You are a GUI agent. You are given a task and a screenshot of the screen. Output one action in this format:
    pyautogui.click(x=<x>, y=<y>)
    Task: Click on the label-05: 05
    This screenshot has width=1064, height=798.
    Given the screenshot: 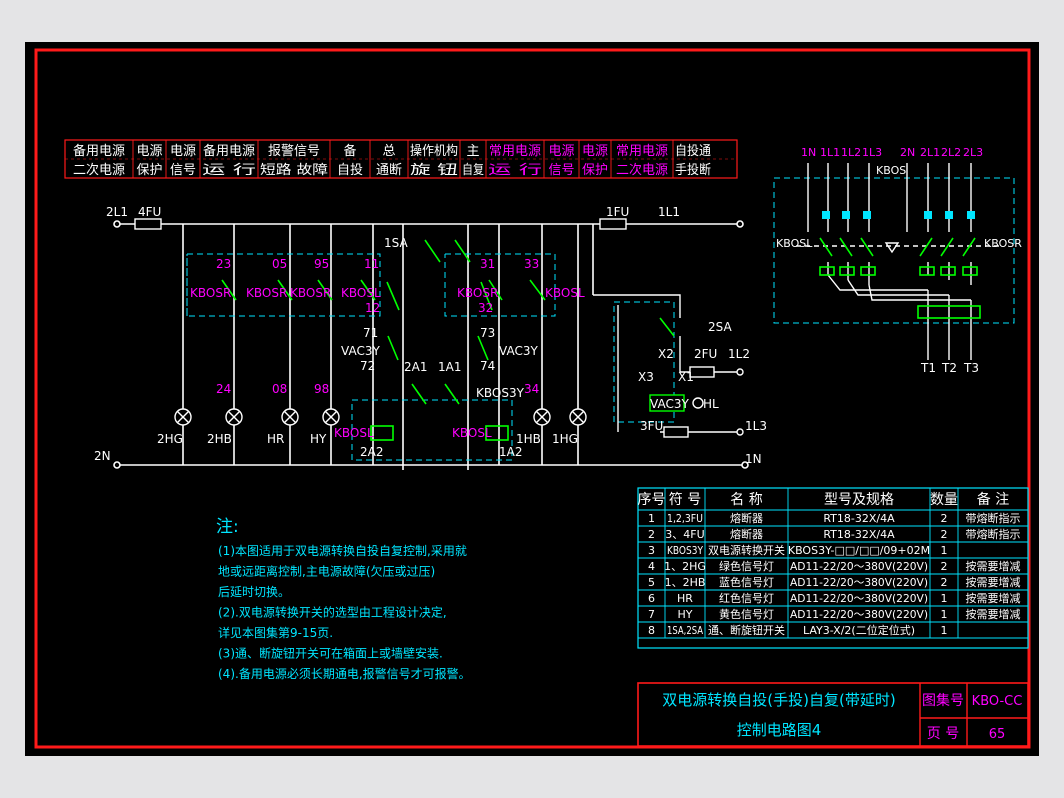 What is the action you would take?
    pyautogui.click(x=279, y=264)
    